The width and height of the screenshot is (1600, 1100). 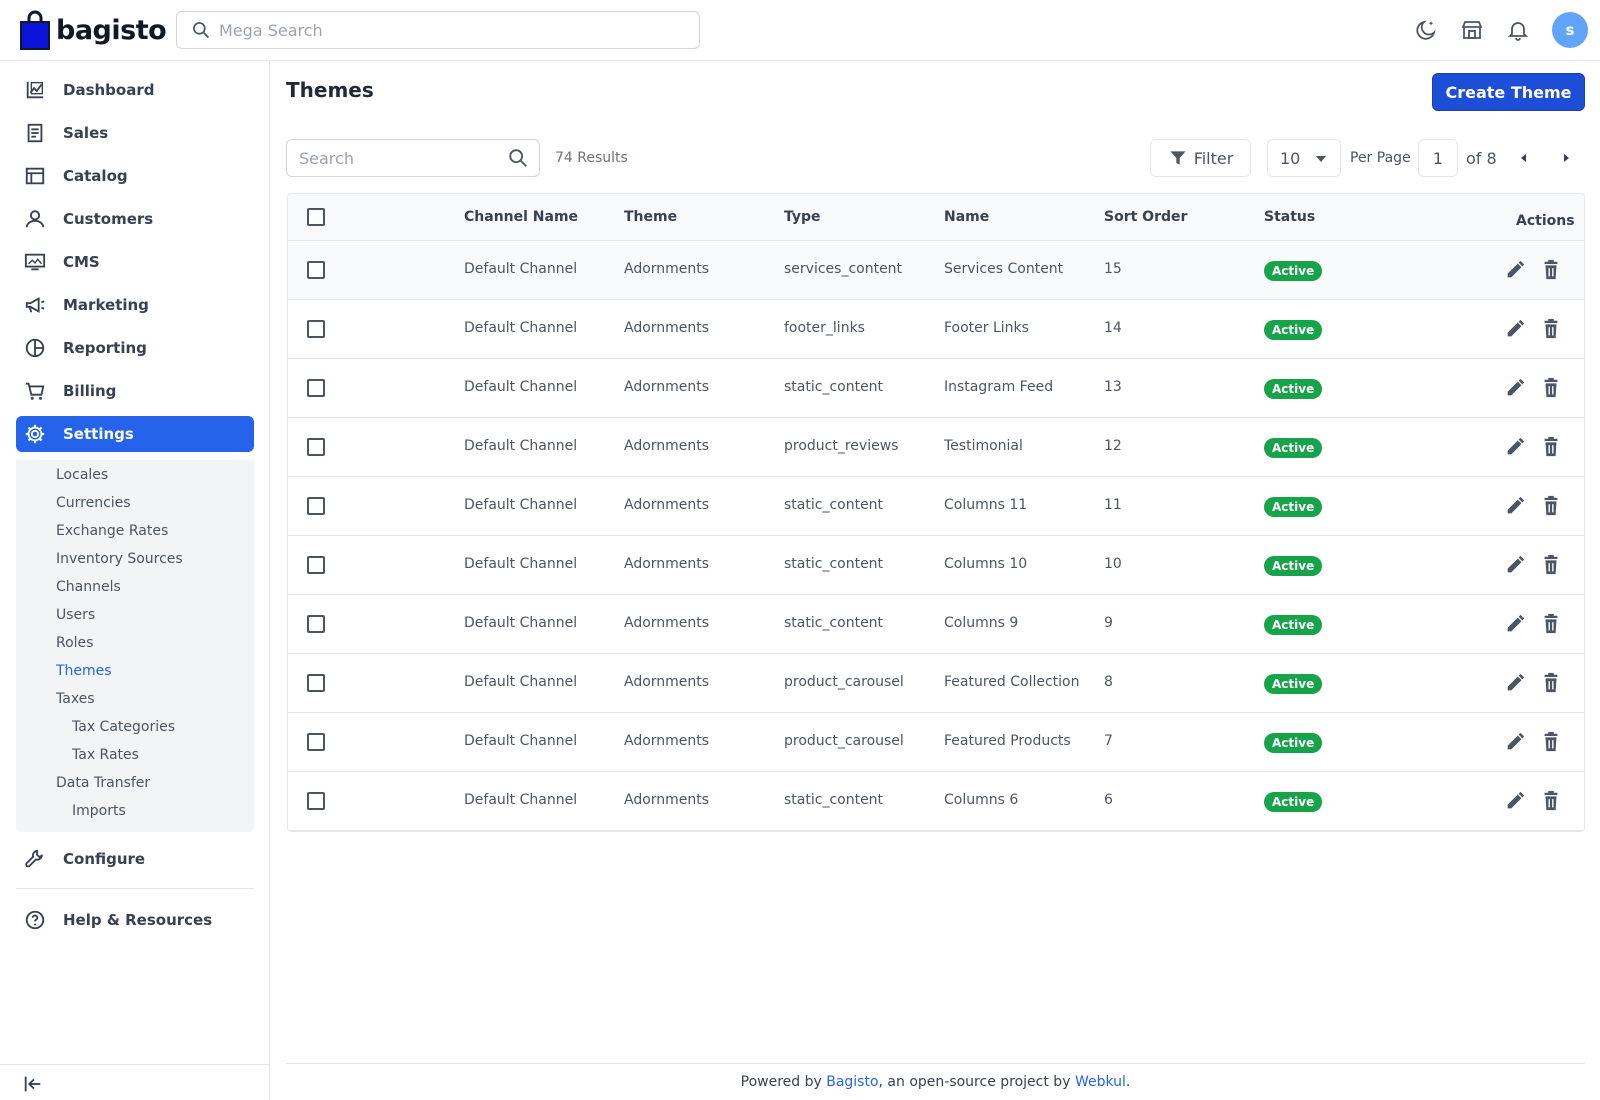 What do you see at coordinates (518, 158) in the screenshot?
I see `search-icon` at bounding box center [518, 158].